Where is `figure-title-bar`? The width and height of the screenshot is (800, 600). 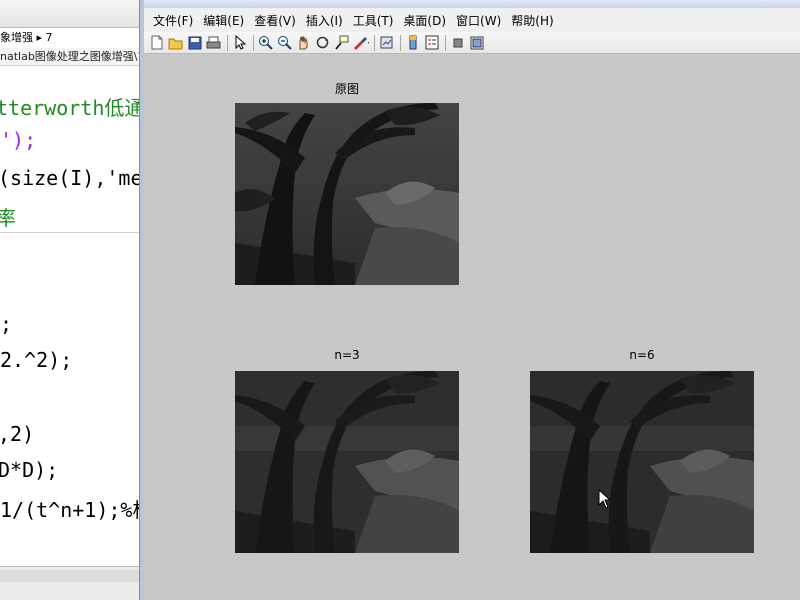
figure-title-bar is located at coordinates (472, 4).